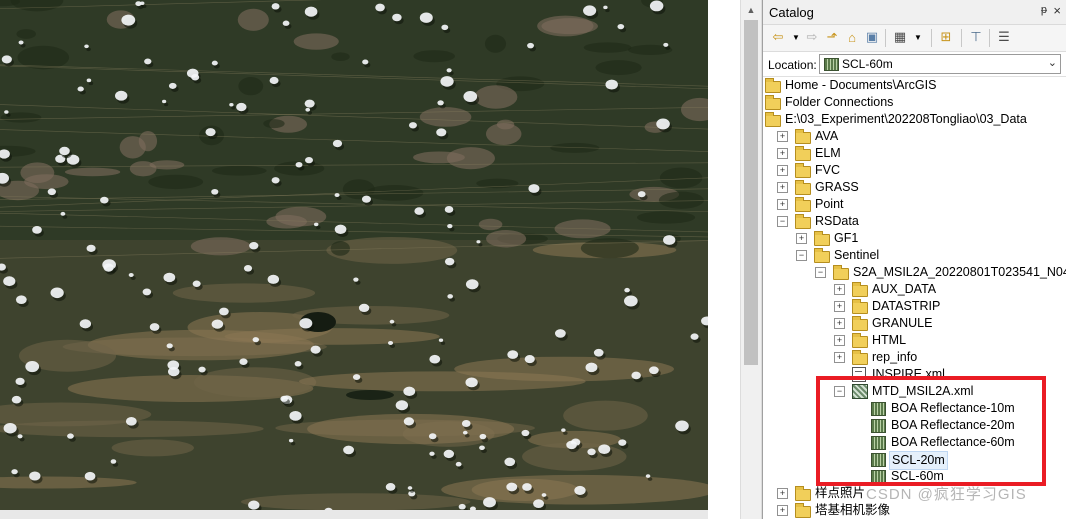  Describe the element at coordinates (166, 104) in the screenshot. I see `cloud-shadow` at that location.